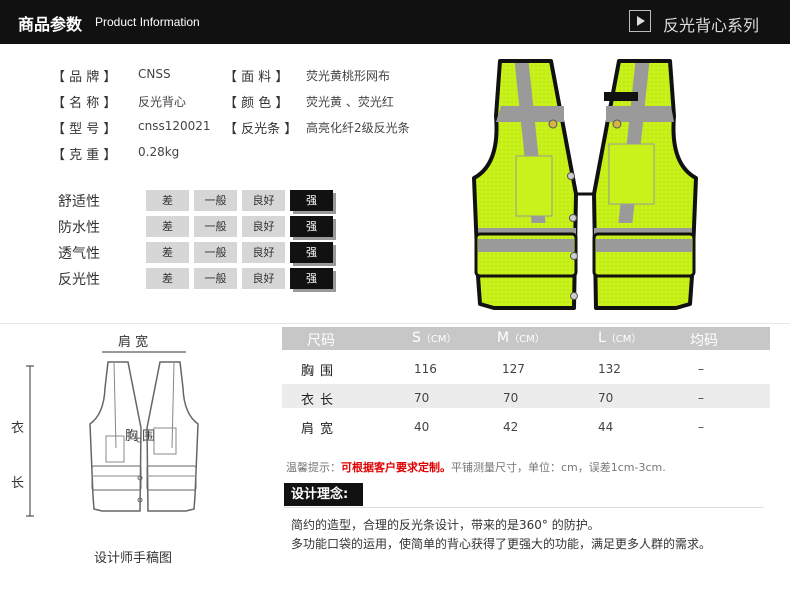  I want to click on note-highlight: 可根据客户要求定制。, so click(396, 467).